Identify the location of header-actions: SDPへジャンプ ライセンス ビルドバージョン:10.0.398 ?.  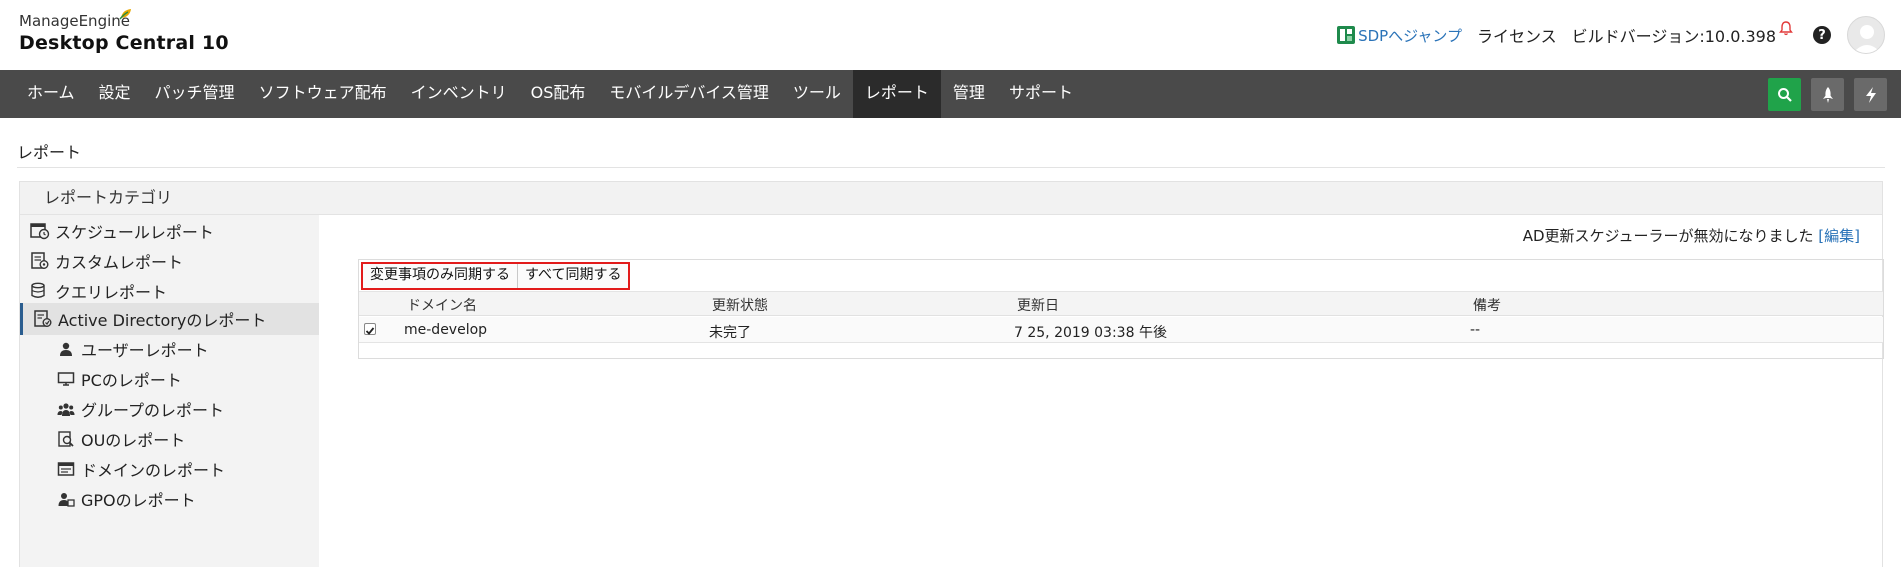
(1611, 35).